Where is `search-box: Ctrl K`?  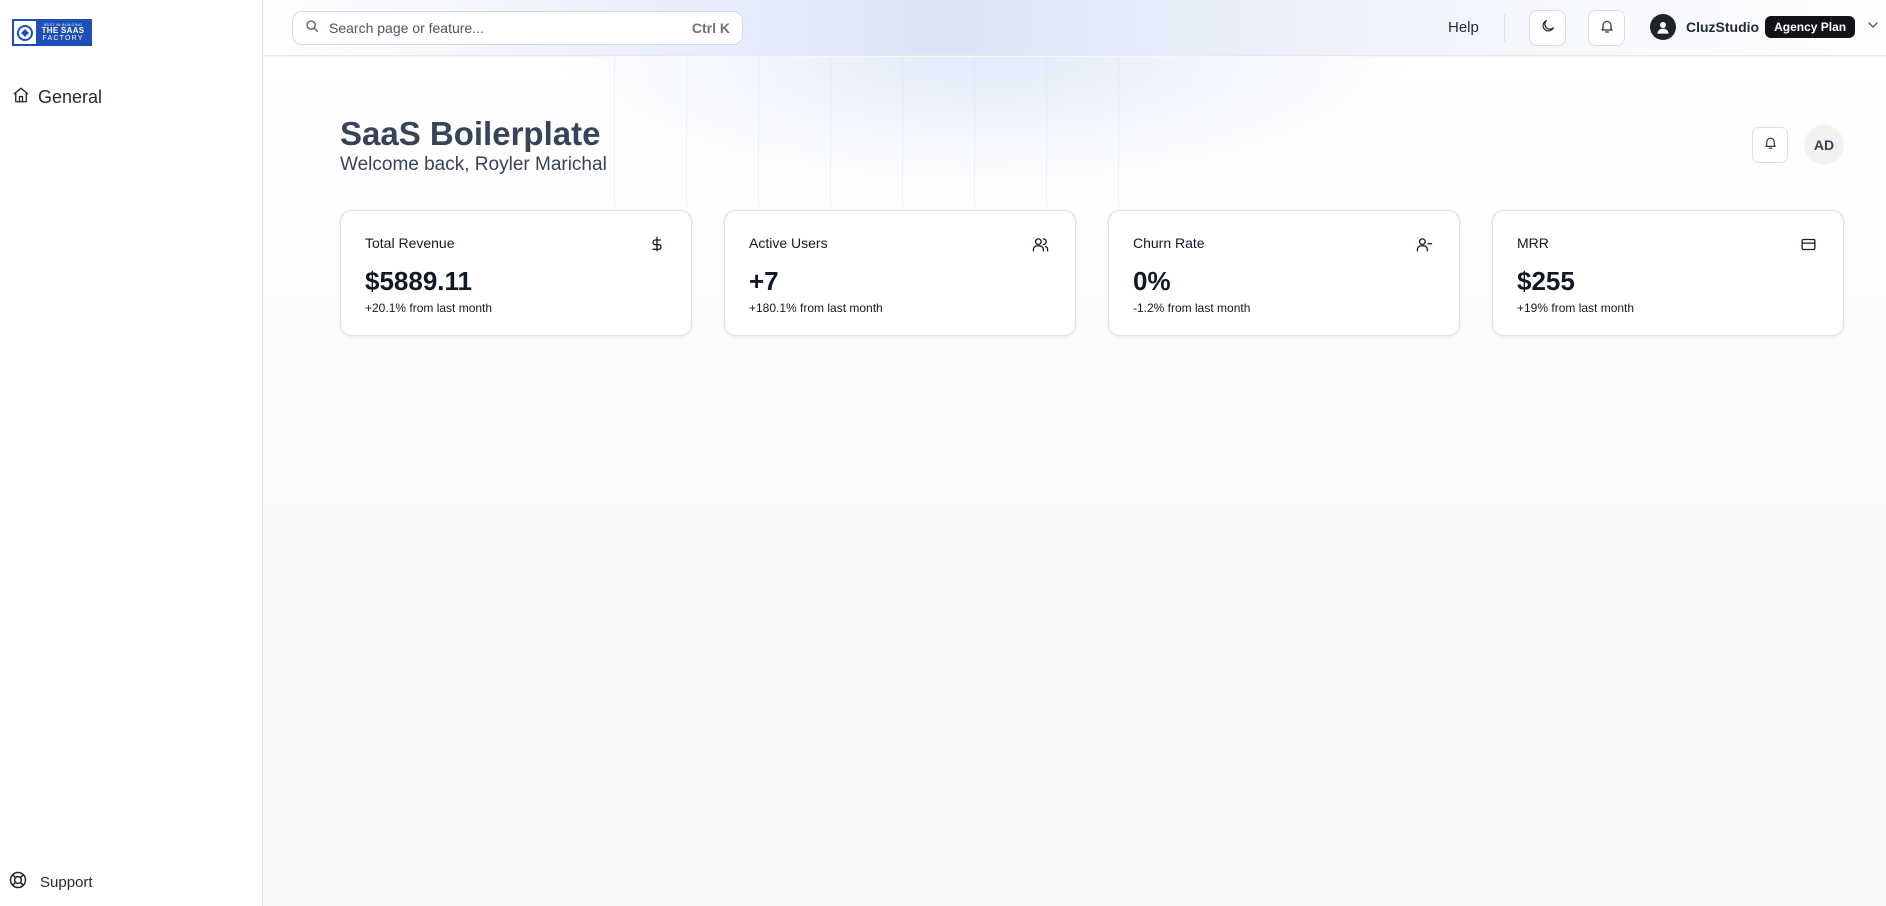
search-box: Ctrl K is located at coordinates (517, 28).